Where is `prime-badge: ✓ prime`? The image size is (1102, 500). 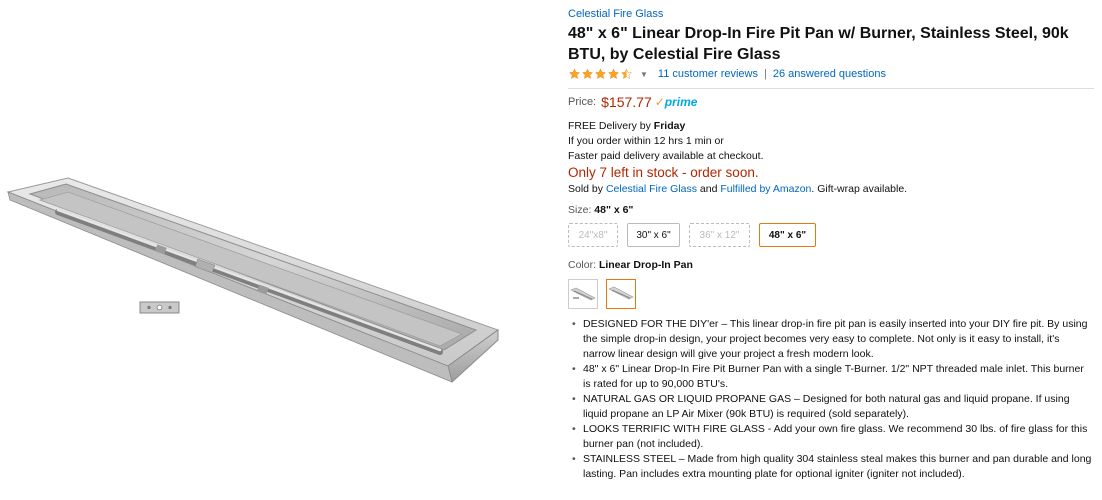
prime-badge: ✓ prime is located at coordinates (676, 102).